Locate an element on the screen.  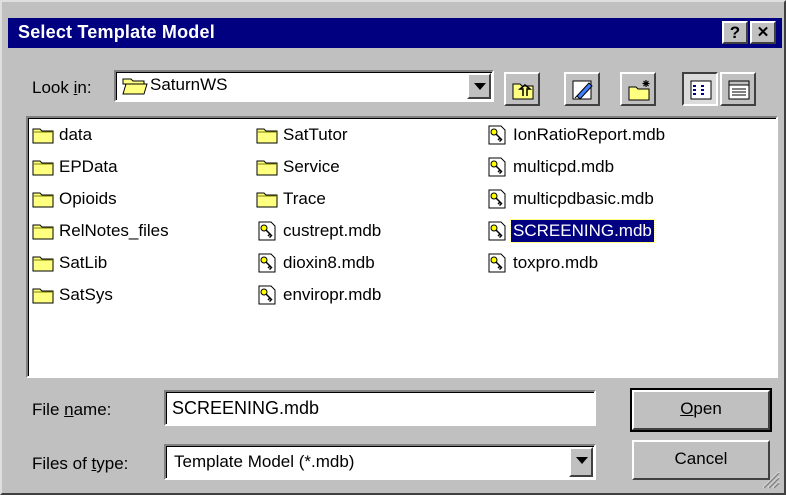
folder-item: SatSys is located at coordinates (73, 295).